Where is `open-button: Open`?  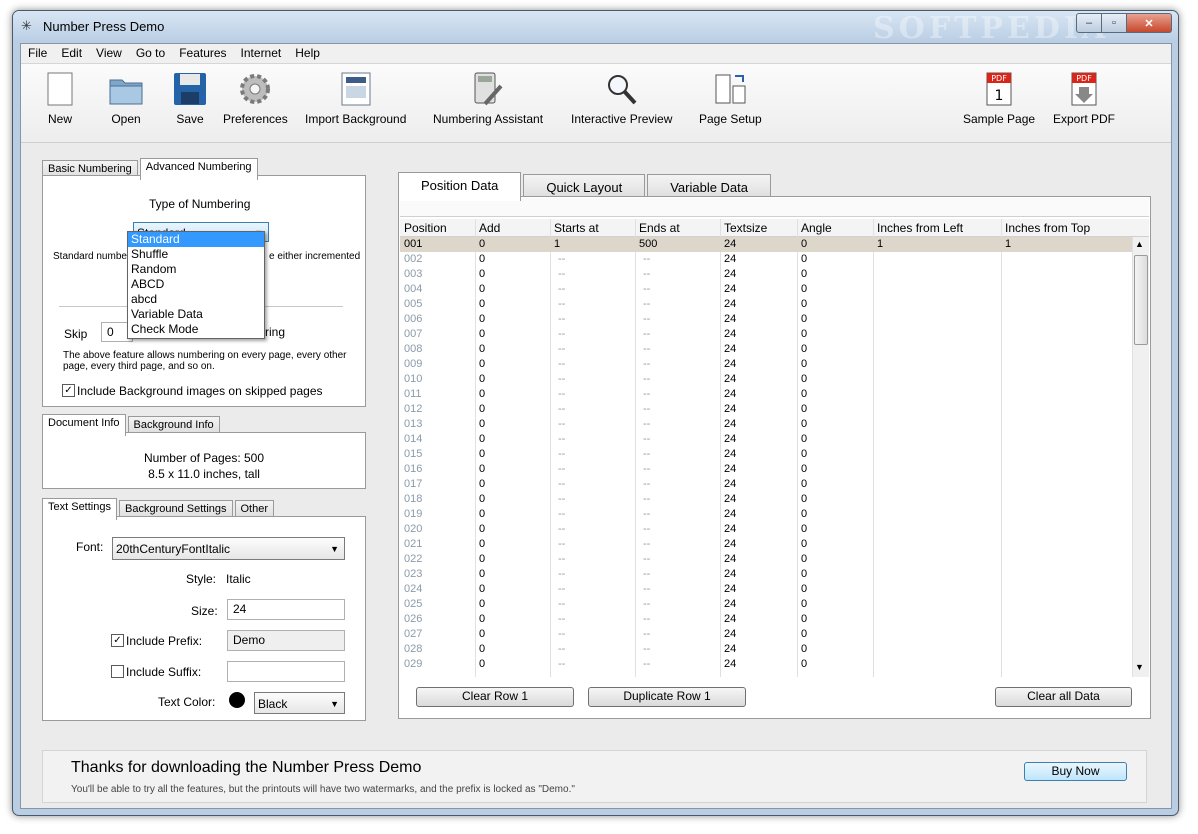 open-button: Open is located at coordinates (126, 99).